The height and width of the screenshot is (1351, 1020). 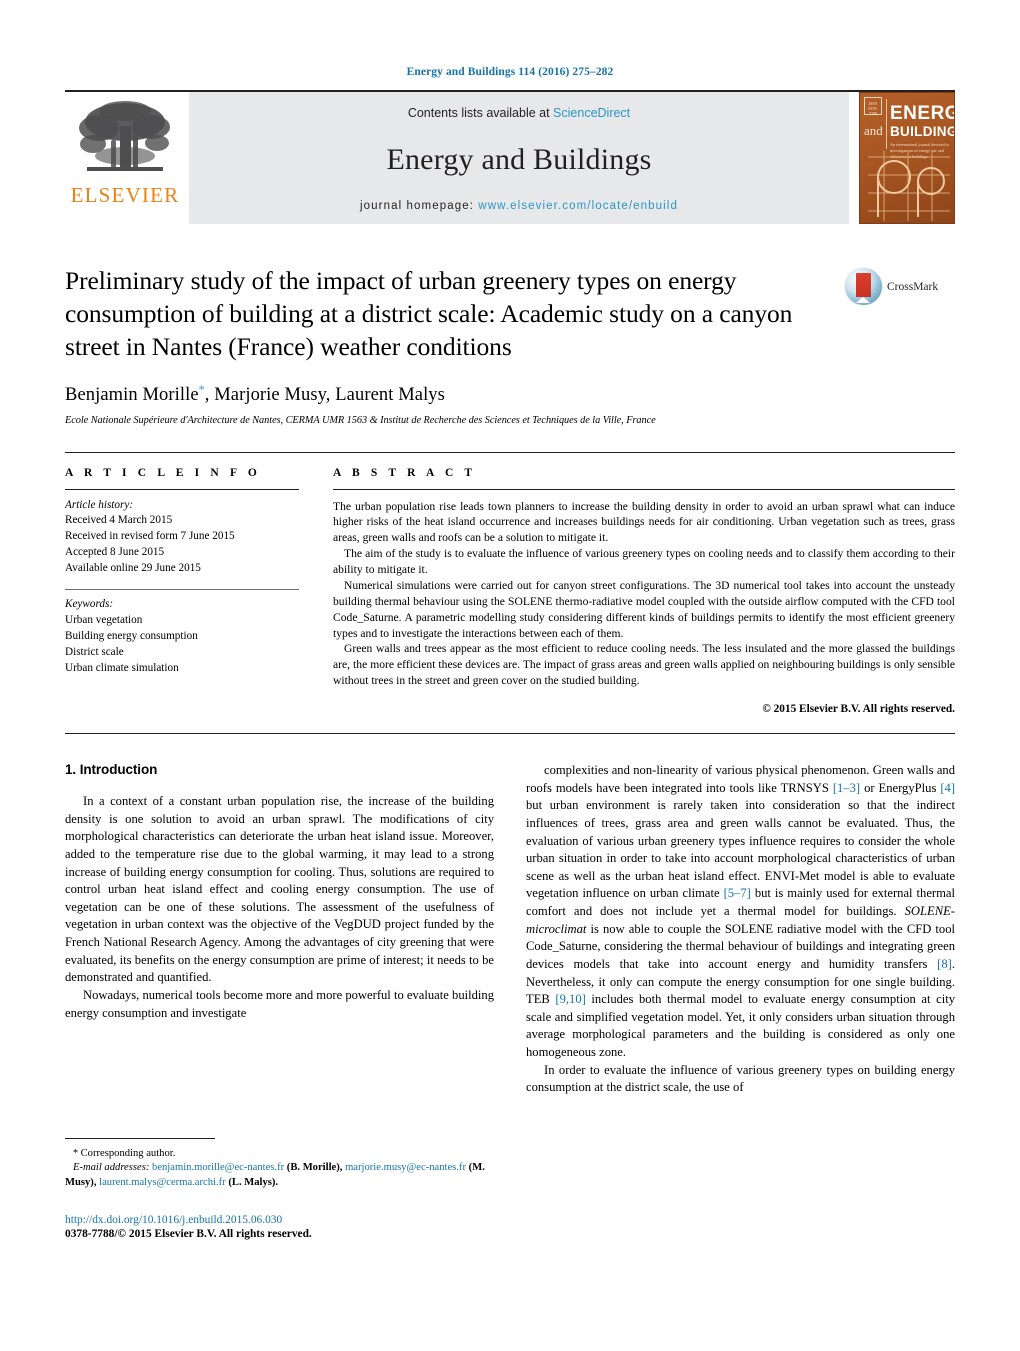 What do you see at coordinates (922, 131) in the screenshot?
I see `cover-buildings-word: BUILDINGS` at bounding box center [922, 131].